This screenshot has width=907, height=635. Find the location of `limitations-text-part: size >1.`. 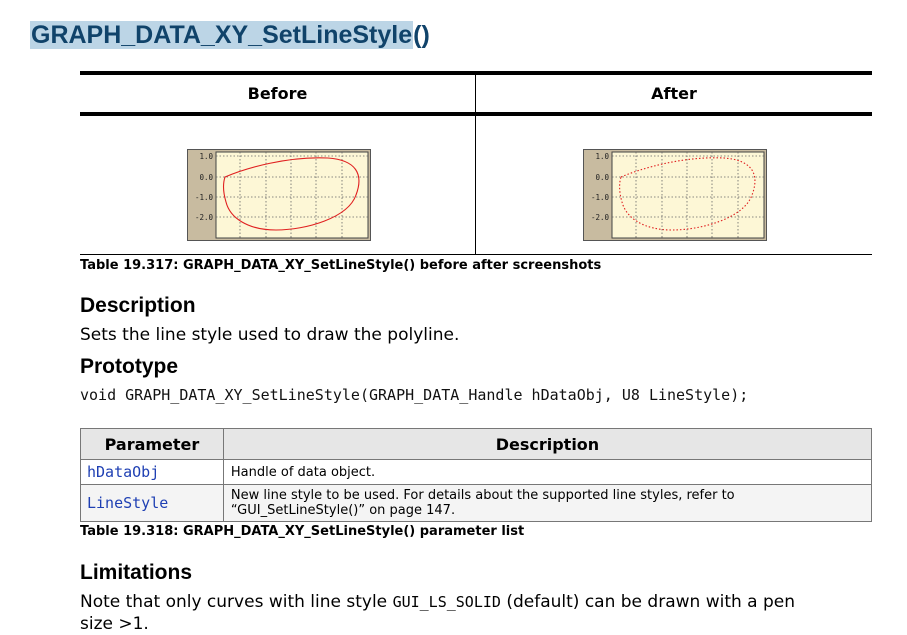

limitations-text-part: size >1. is located at coordinates (114, 624).